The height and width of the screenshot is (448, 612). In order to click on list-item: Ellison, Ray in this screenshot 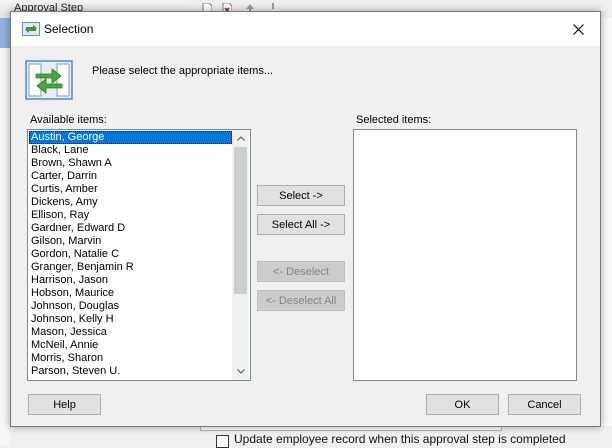, I will do `click(130, 215)`.